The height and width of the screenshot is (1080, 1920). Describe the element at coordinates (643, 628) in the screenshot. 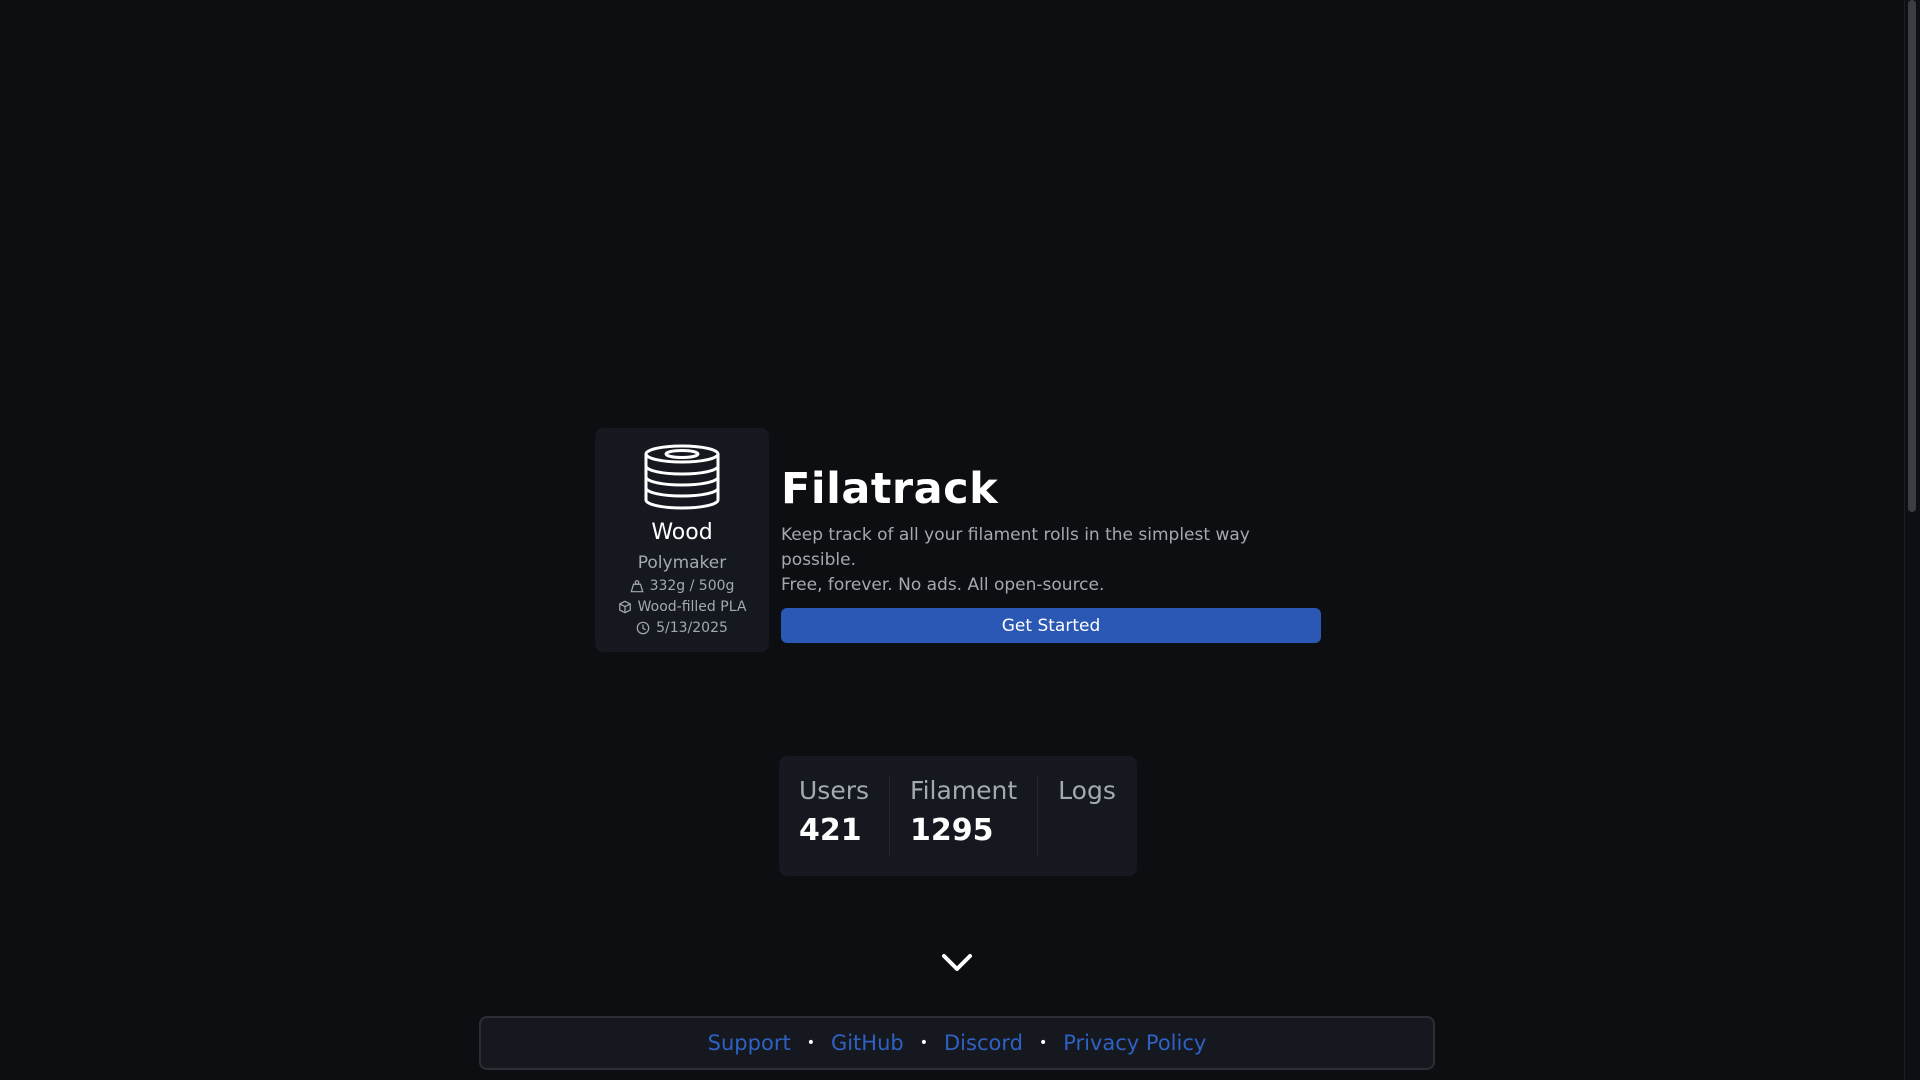

I see `clock-icon` at that location.